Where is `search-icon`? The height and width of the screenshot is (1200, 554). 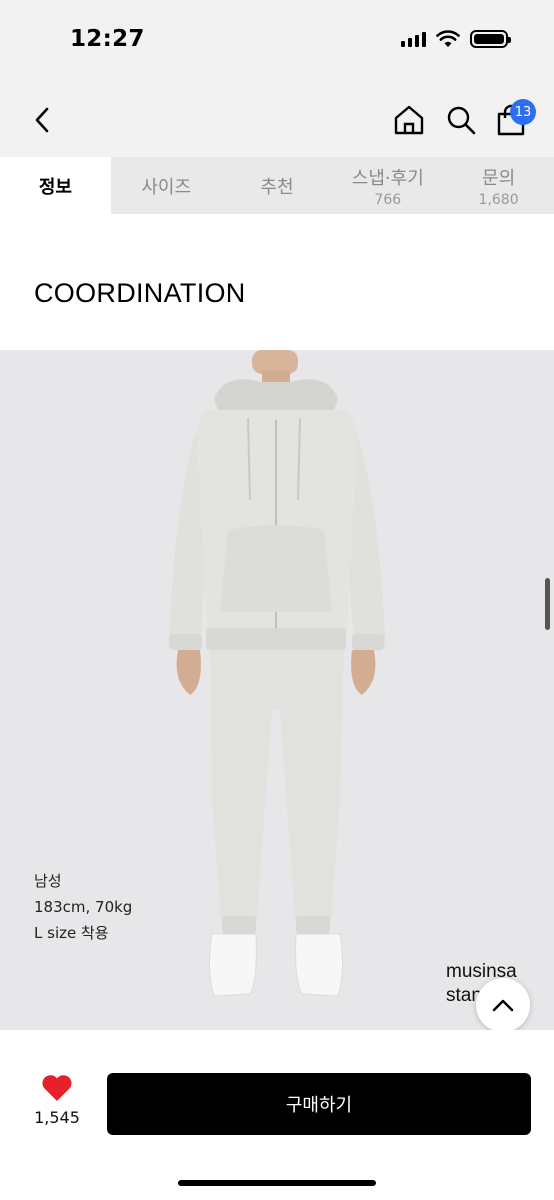
search-icon is located at coordinates (461, 120).